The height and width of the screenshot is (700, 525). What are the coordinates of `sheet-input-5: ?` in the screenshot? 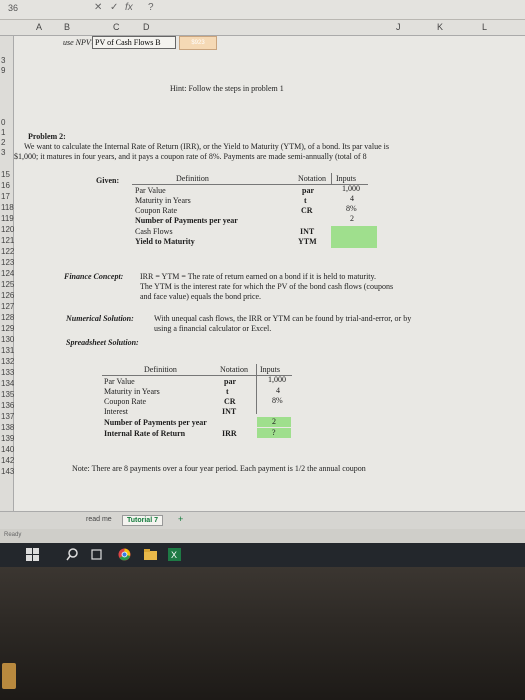 It's located at (274, 432).